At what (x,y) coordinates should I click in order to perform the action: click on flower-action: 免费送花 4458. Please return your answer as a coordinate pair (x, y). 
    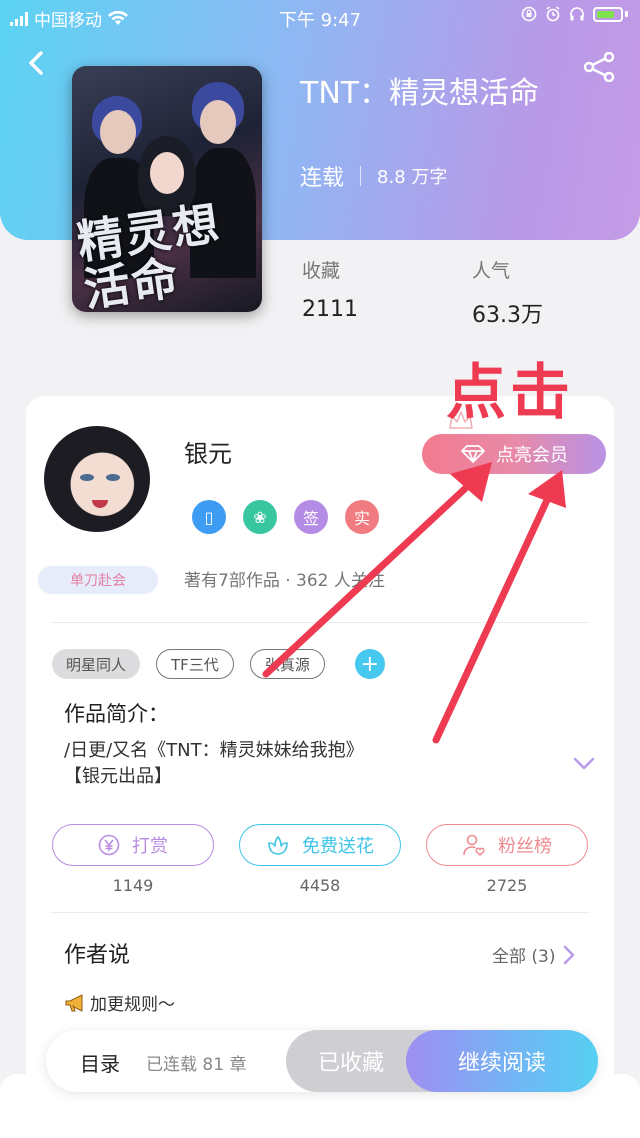
    Looking at the image, I should click on (320, 859).